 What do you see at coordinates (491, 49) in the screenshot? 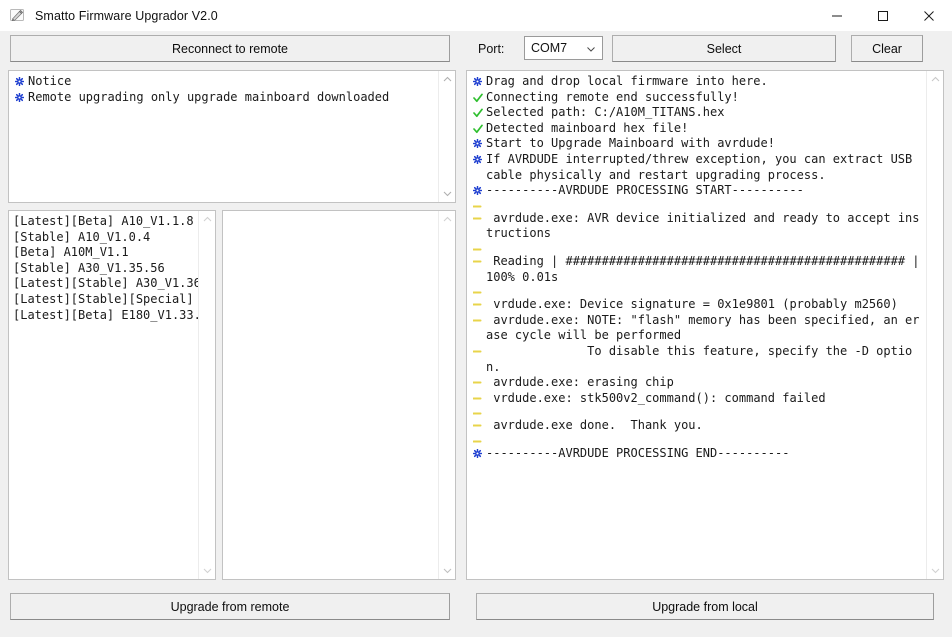
I see `port-label: Port:` at bounding box center [491, 49].